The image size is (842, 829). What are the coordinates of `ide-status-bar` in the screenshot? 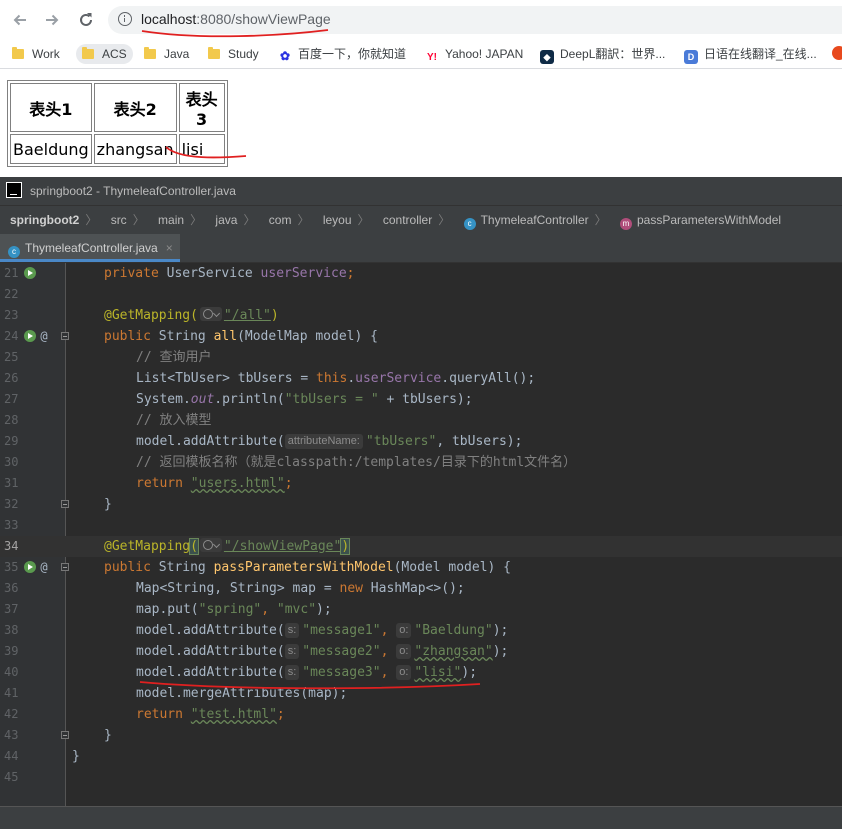 It's located at (421, 817).